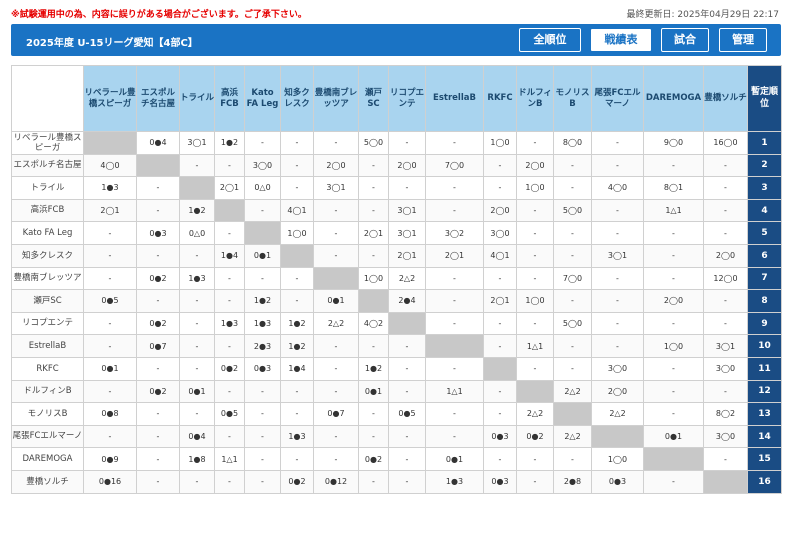 The image size is (790, 557). What do you see at coordinates (297, 210) in the screenshot?
I see `result-cell: 4◯1` at bounding box center [297, 210].